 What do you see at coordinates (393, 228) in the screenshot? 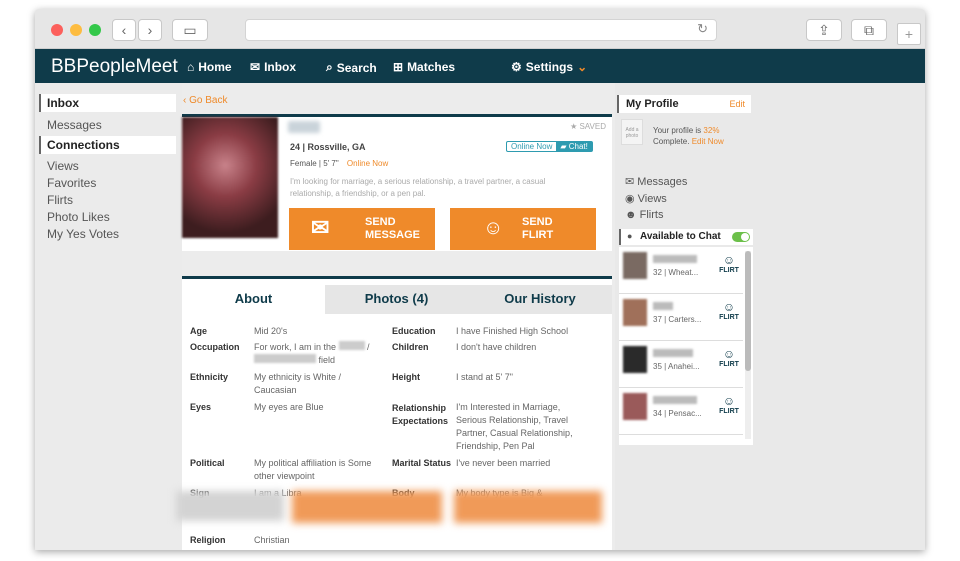
I see `send-message-label: SEND MESSAGE` at bounding box center [393, 228].